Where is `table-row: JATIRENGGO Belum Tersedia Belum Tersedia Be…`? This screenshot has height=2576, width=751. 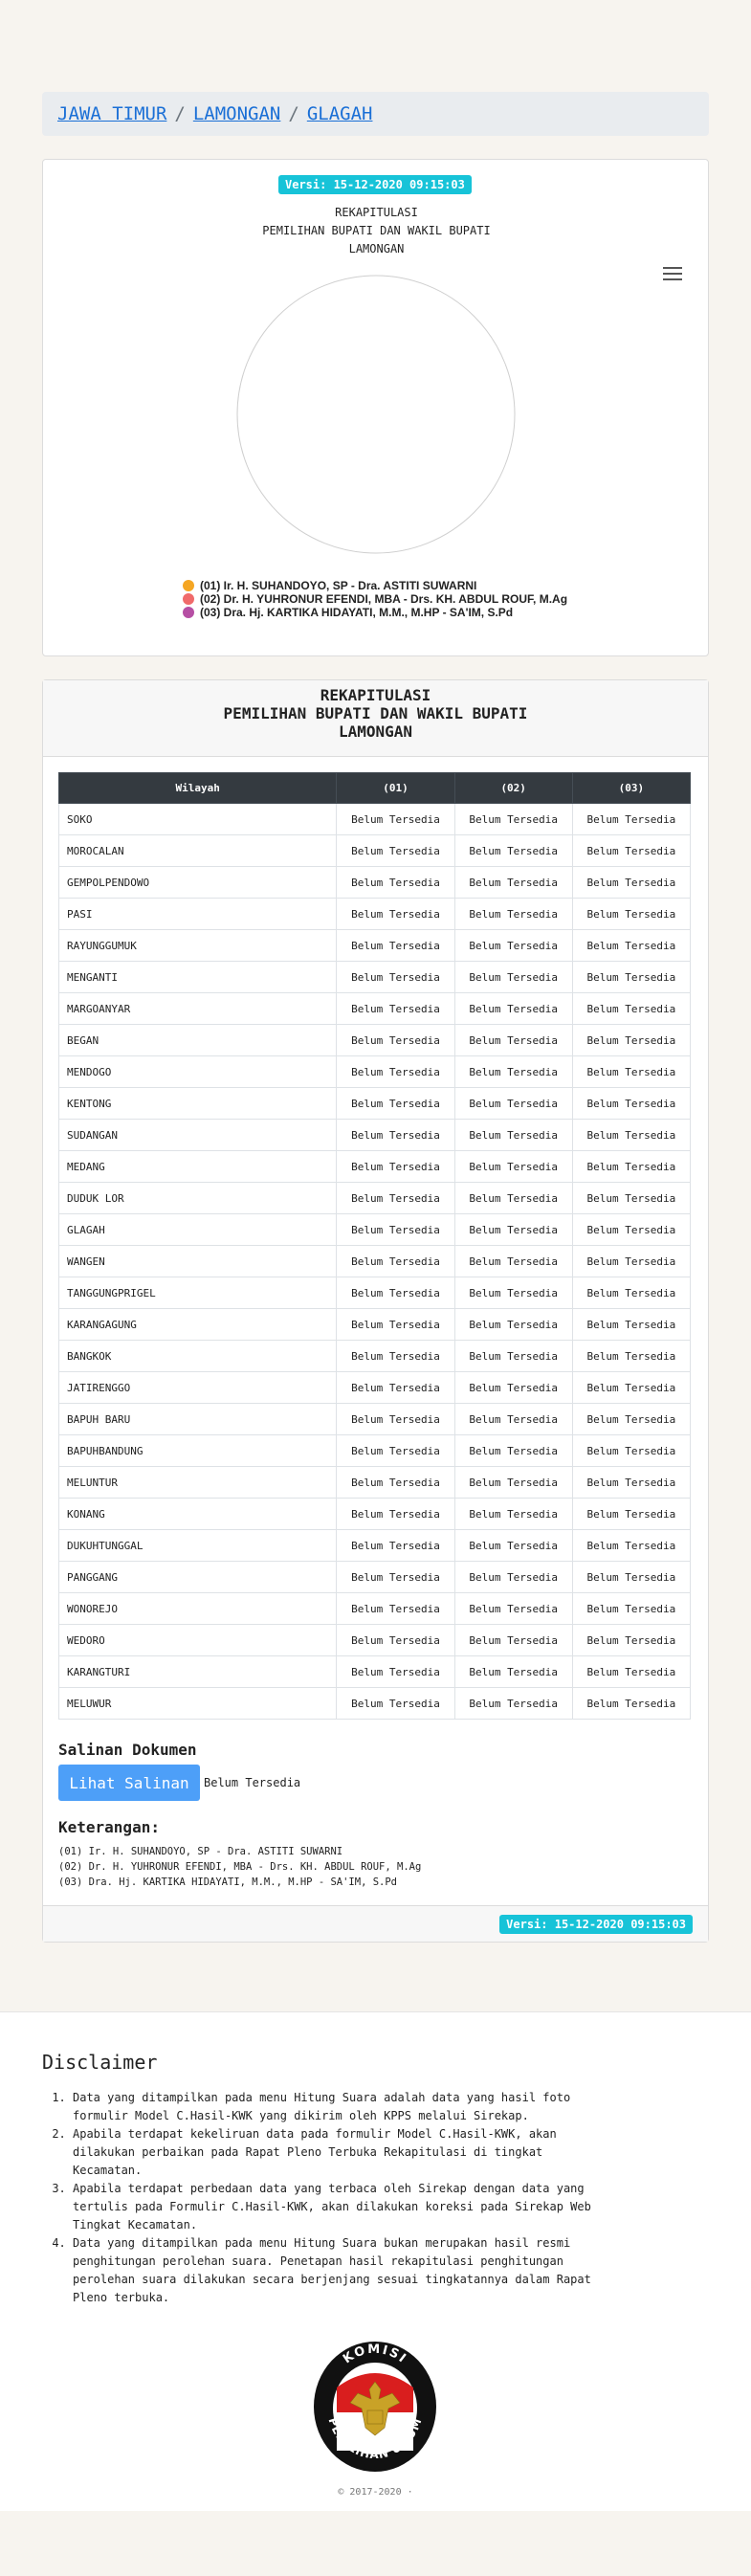 table-row: JATIRENGGO Belum Tersedia Belum Tersedia Be… is located at coordinates (375, 1387).